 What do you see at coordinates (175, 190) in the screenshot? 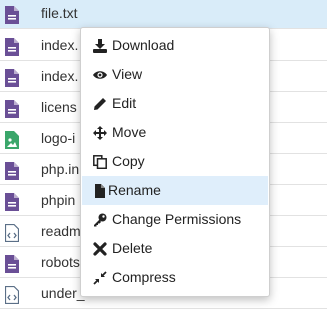
I see `menu-item-rename: Rename` at bounding box center [175, 190].